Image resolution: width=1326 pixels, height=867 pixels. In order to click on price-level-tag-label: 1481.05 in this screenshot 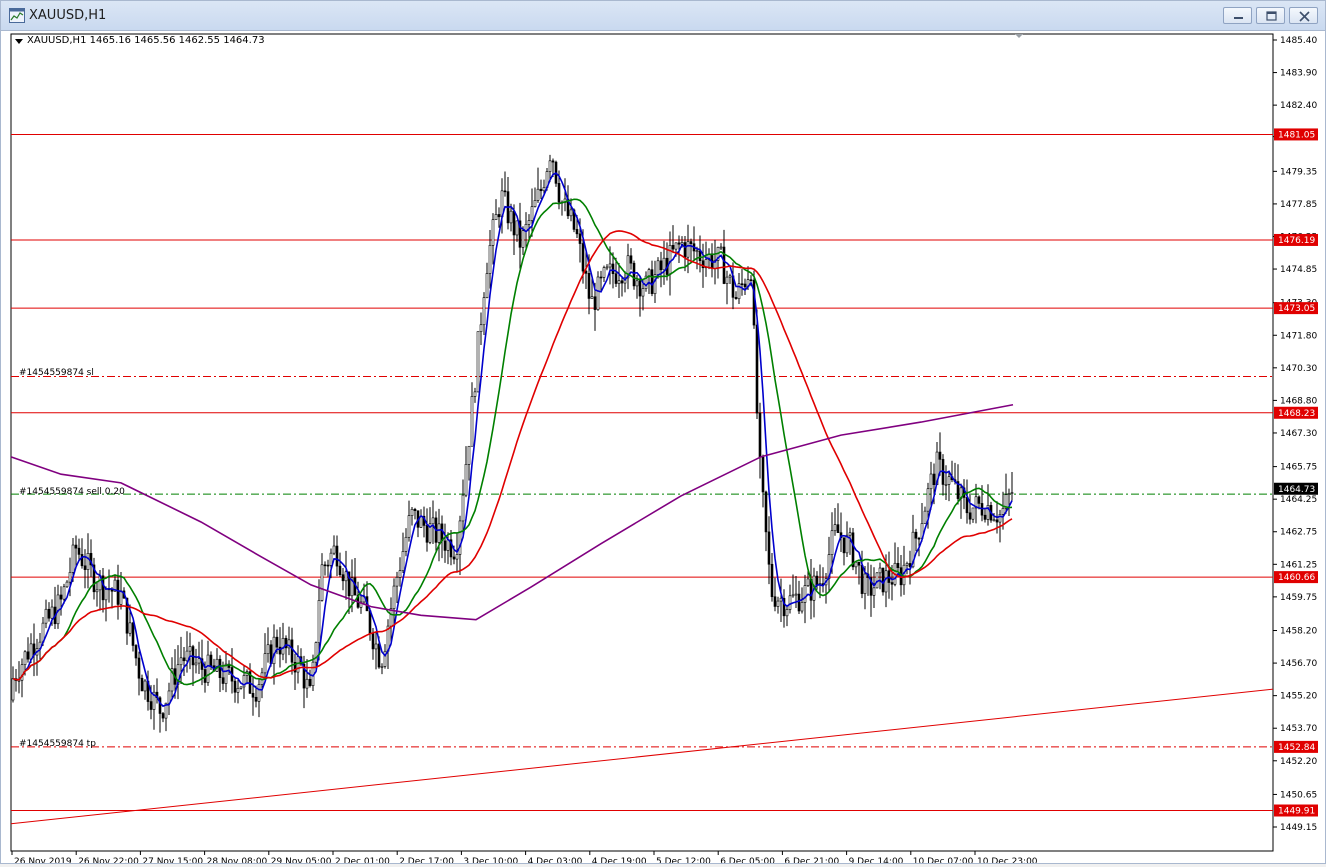, I will do `click(1296, 135)`.